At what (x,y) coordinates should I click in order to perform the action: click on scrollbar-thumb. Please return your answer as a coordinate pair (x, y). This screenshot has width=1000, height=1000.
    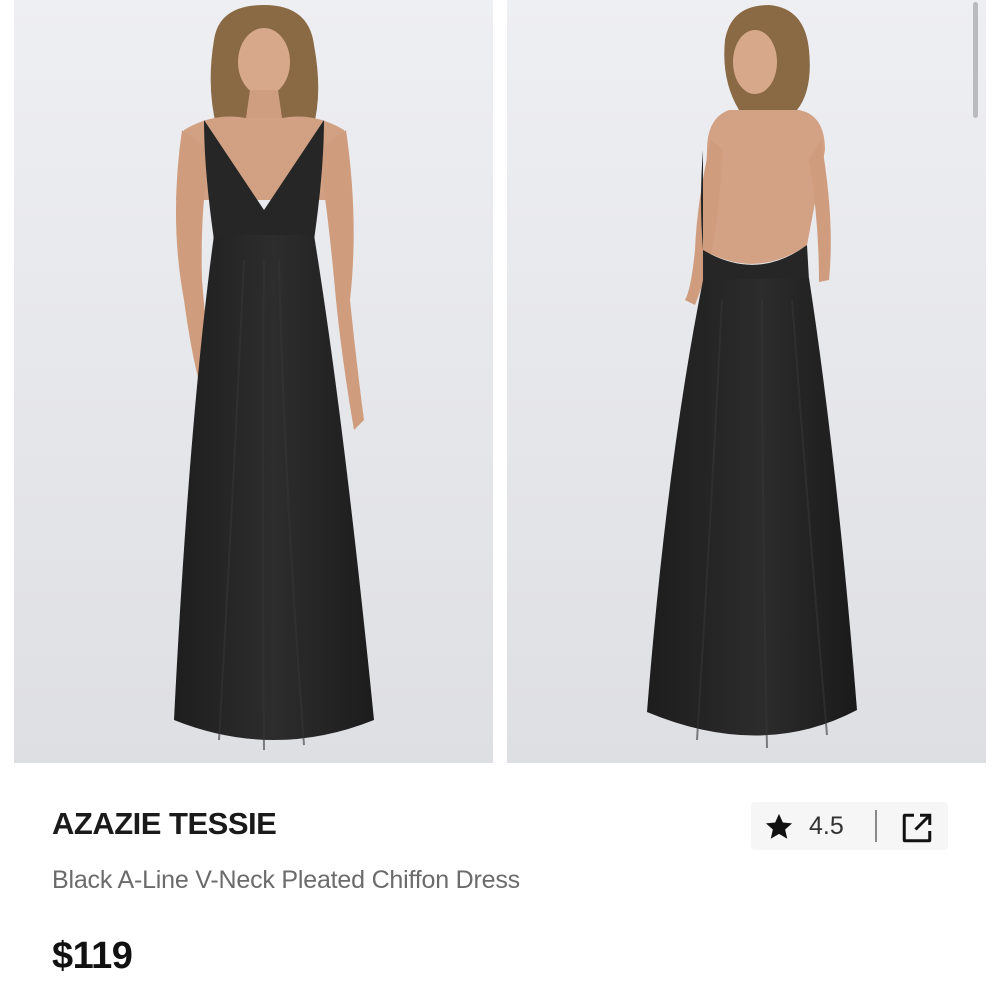
    Looking at the image, I should click on (975, 60).